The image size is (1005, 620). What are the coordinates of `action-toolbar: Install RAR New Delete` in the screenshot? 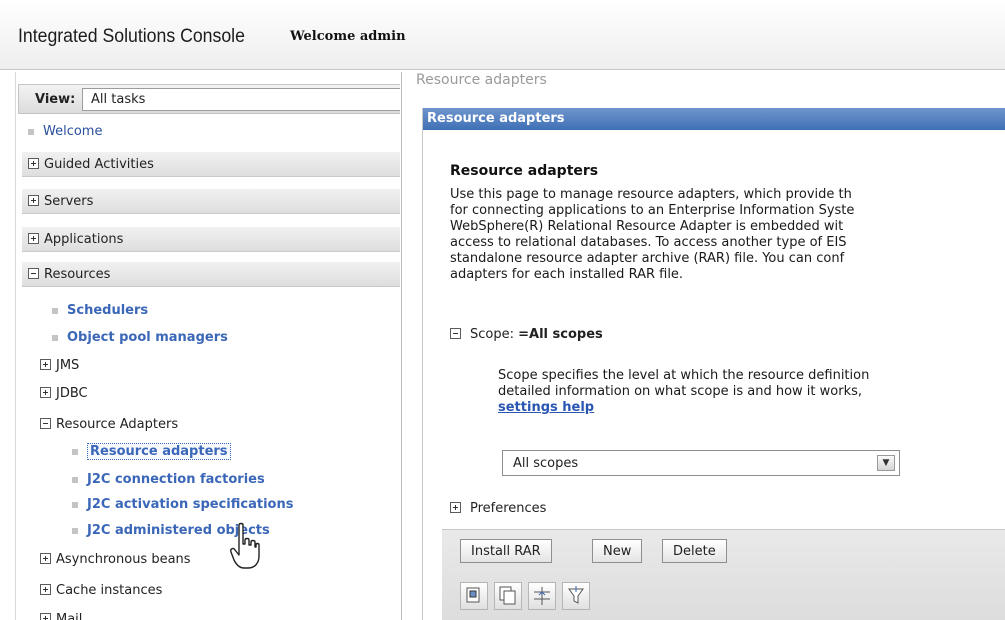 It's located at (723, 574).